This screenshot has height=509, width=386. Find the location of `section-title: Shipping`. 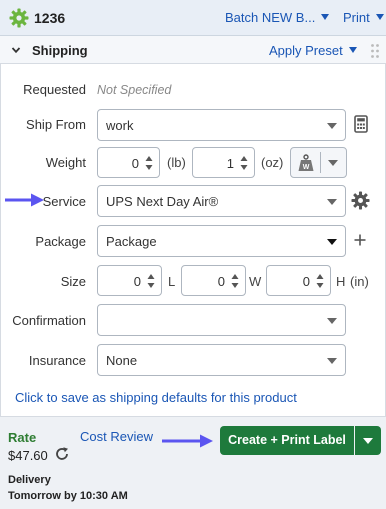

section-title: Shipping is located at coordinates (60, 50).